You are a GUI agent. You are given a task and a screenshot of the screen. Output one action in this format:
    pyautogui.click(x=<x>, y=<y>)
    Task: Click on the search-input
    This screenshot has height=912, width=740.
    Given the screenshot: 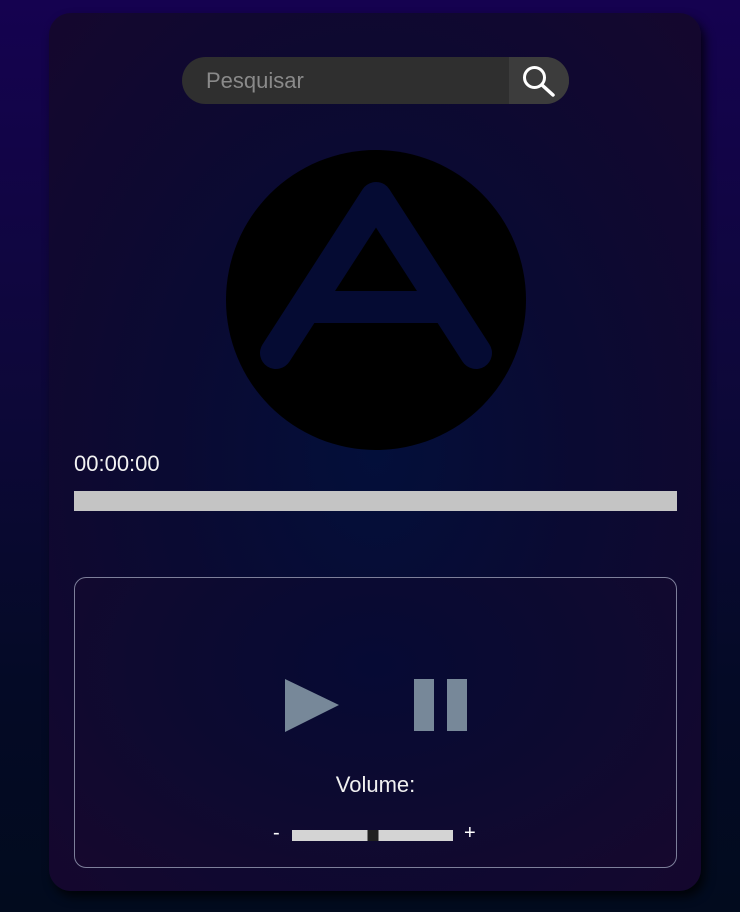 What is the action you would take?
    pyautogui.click(x=345, y=80)
    